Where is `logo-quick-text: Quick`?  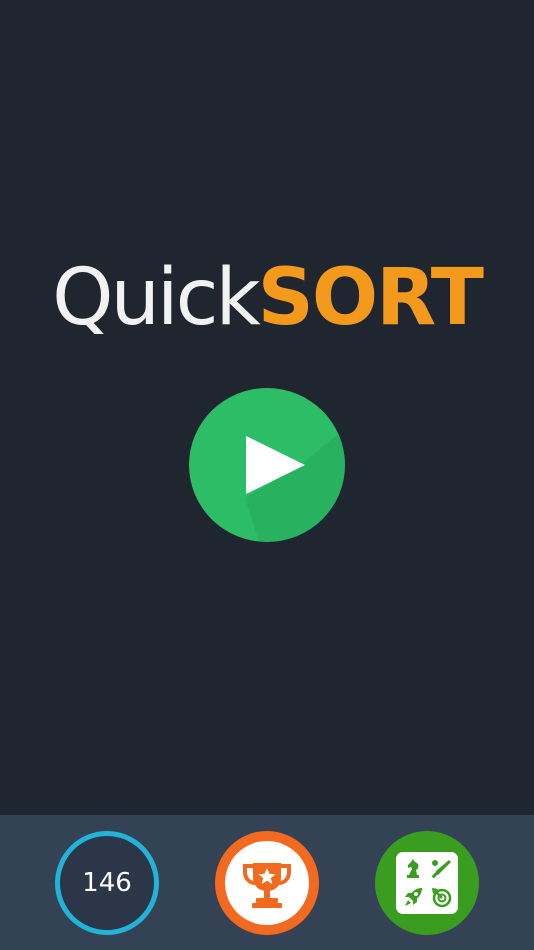
logo-quick-text: Quick is located at coordinates (156, 298).